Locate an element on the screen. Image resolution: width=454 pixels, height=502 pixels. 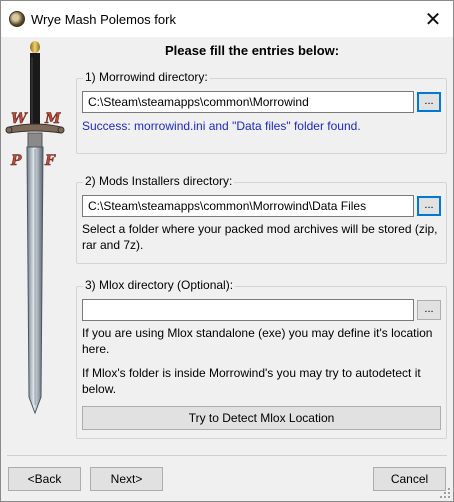
window-title: Wrye Mash Polemos fork is located at coordinates (103, 19).